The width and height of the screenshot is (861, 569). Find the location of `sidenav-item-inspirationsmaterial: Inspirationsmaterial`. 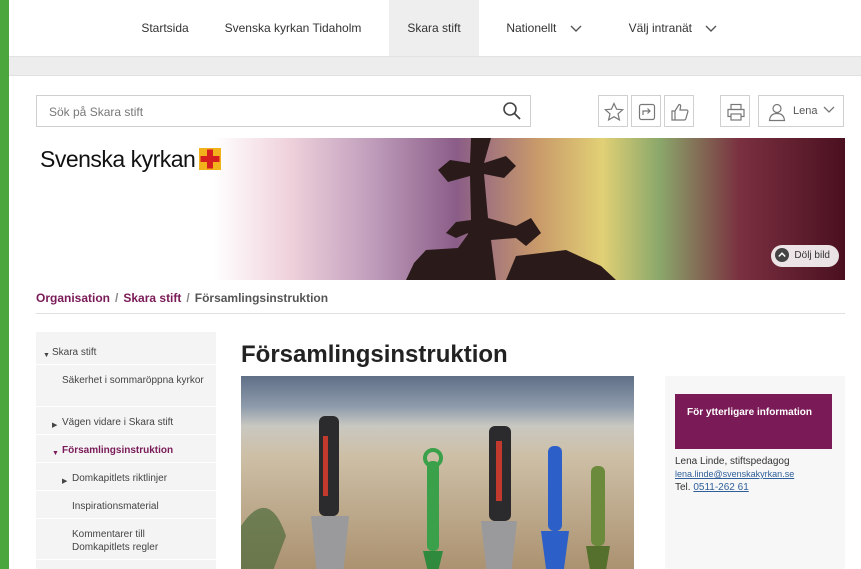

sidenav-item-inspirationsmaterial: Inspirationsmaterial is located at coordinates (126, 505).